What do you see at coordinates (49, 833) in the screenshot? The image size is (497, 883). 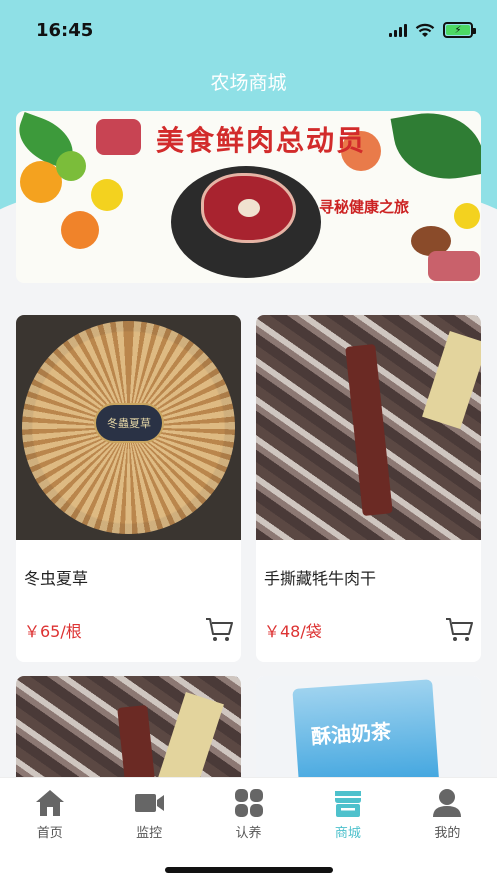 I see `tab-label: 首页` at bounding box center [49, 833].